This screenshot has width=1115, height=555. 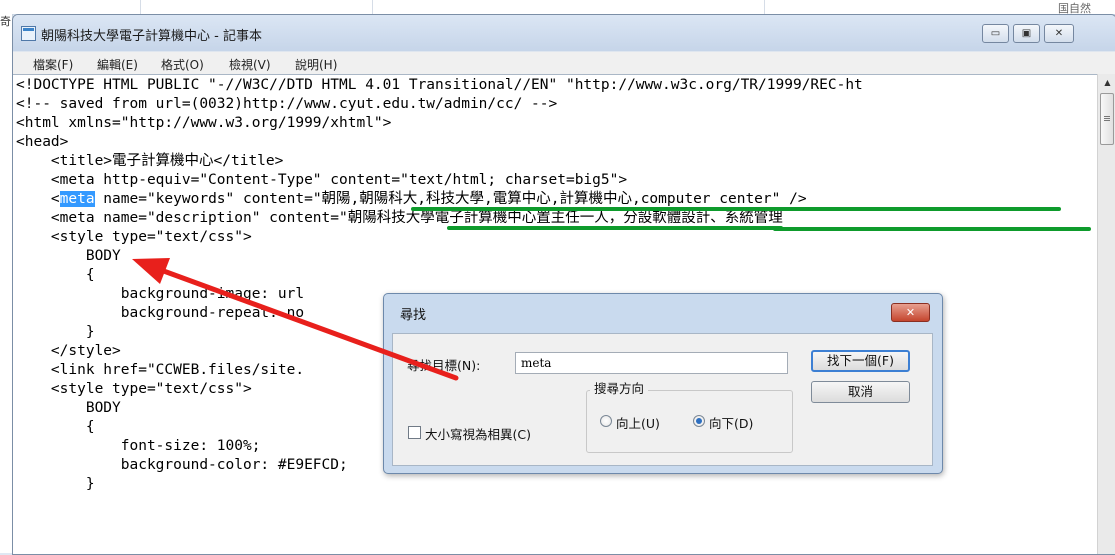 What do you see at coordinates (1026, 33) in the screenshot?
I see `maximize-button: ▣` at bounding box center [1026, 33].